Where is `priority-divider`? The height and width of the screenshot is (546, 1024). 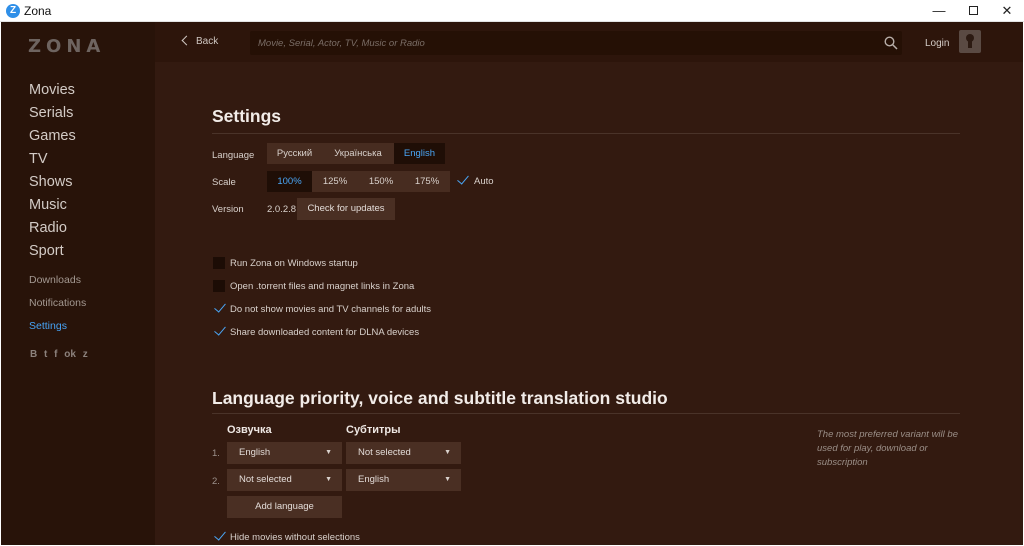 priority-divider is located at coordinates (586, 413).